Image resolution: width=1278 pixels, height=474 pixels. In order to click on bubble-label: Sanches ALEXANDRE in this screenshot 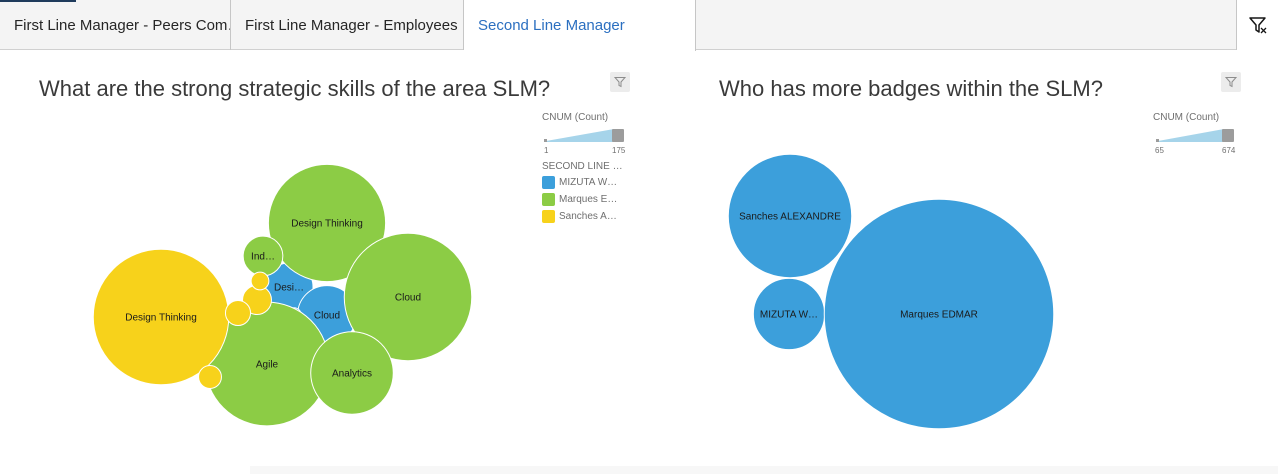, I will do `click(790, 217)`.